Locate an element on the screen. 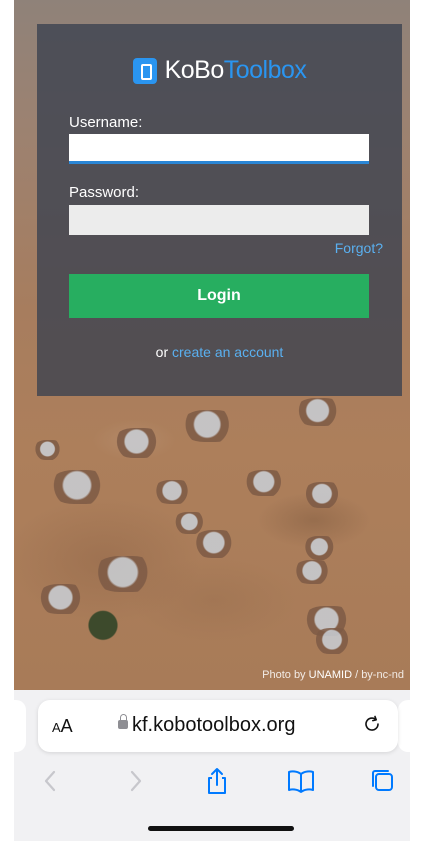  signup-prompt: or create an account is located at coordinates (219, 352).